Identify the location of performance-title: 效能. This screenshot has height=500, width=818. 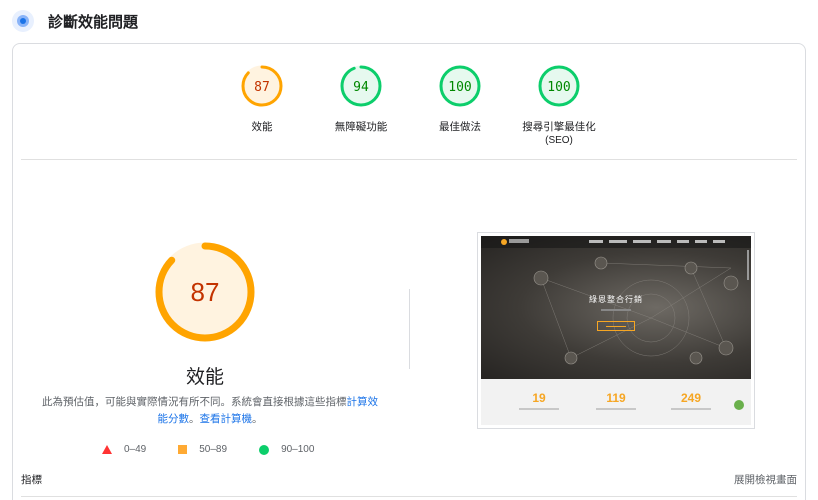
(204, 377).